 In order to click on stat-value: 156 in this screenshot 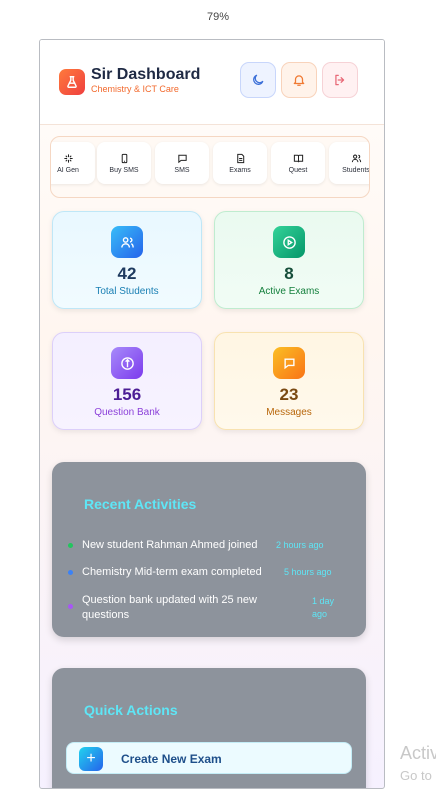, I will do `click(127, 394)`.